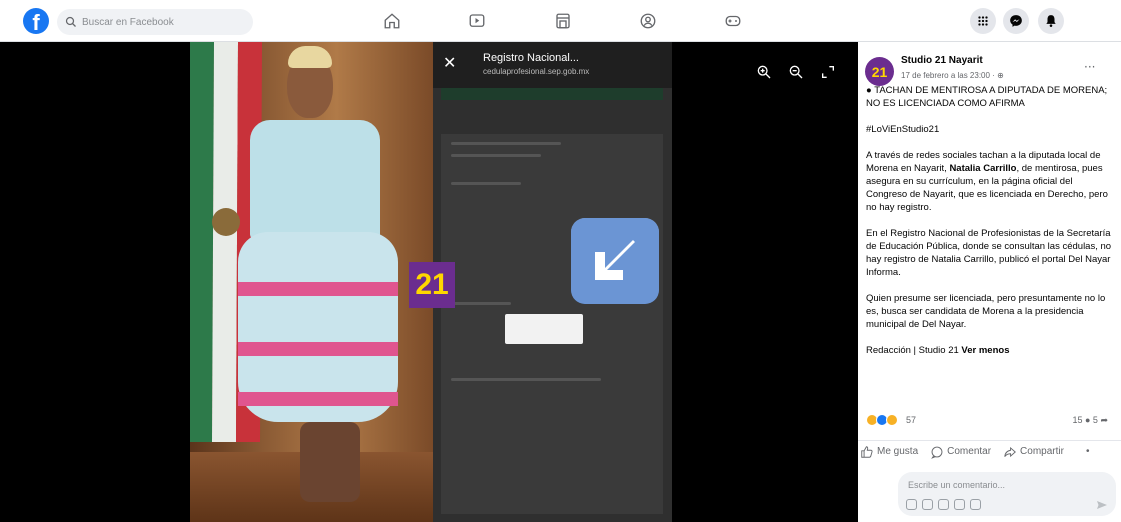  I want to click on top-bar: f, so click(560, 21).